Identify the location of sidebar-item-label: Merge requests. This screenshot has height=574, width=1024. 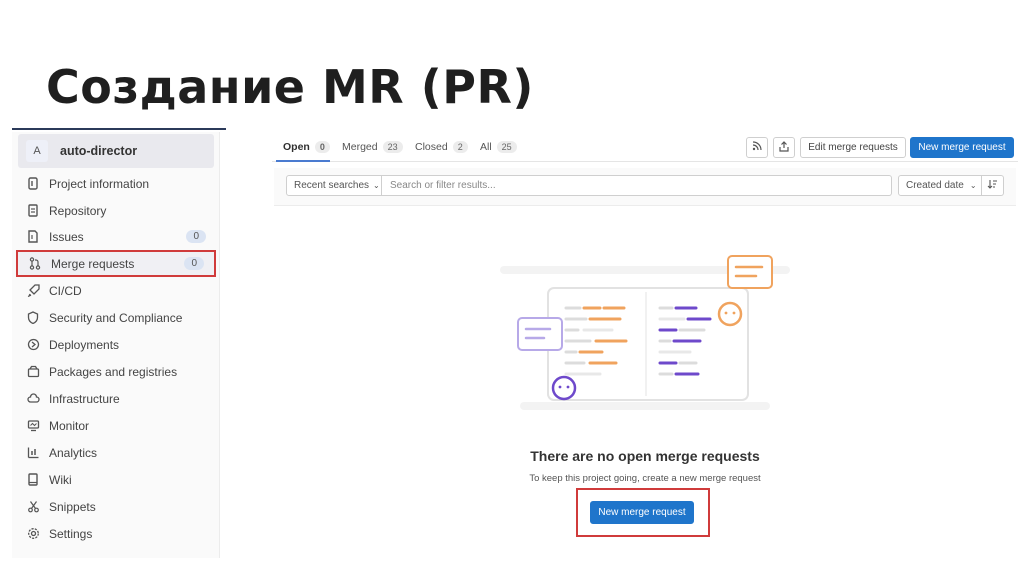
(93, 263).